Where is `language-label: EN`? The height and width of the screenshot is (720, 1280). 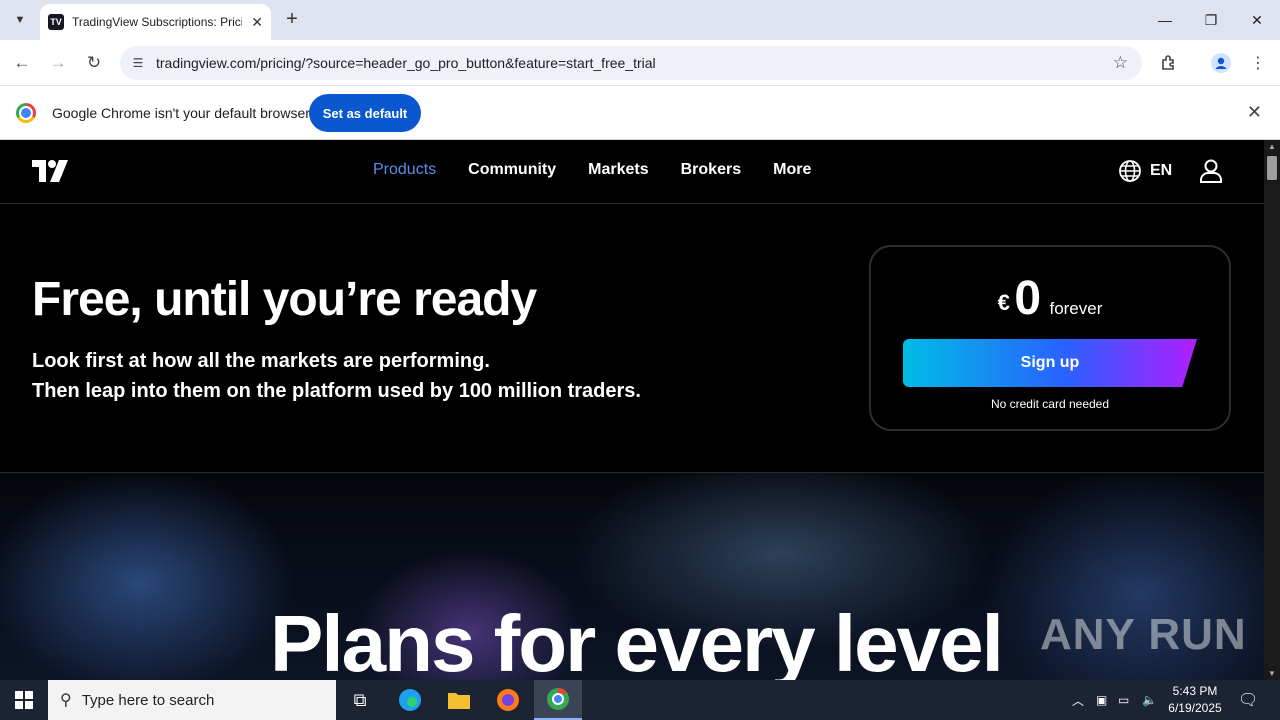
language-label: EN is located at coordinates (1161, 170).